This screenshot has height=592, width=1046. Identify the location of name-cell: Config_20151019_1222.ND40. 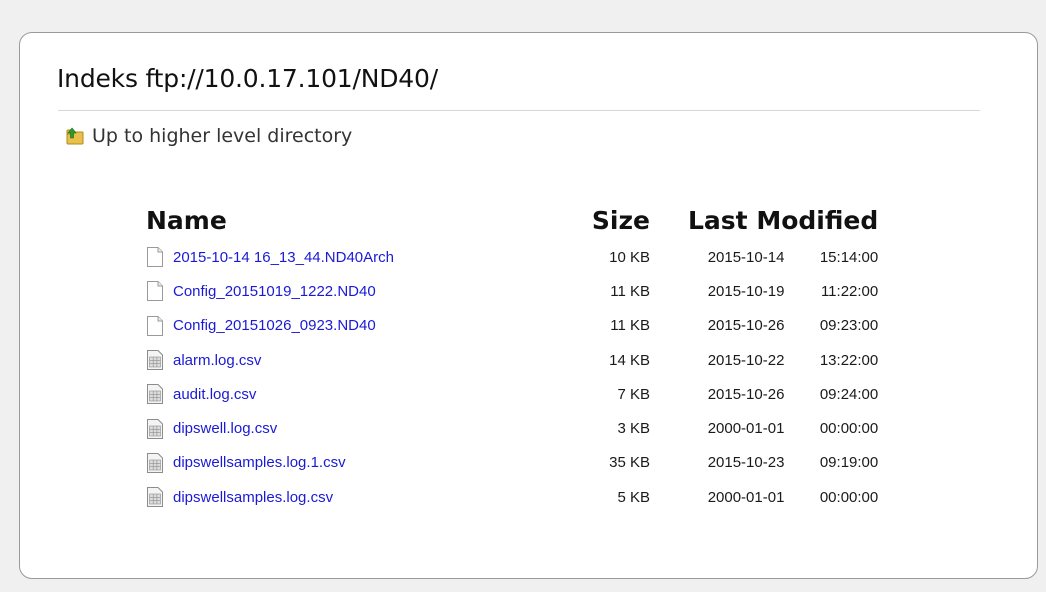
(352, 291).